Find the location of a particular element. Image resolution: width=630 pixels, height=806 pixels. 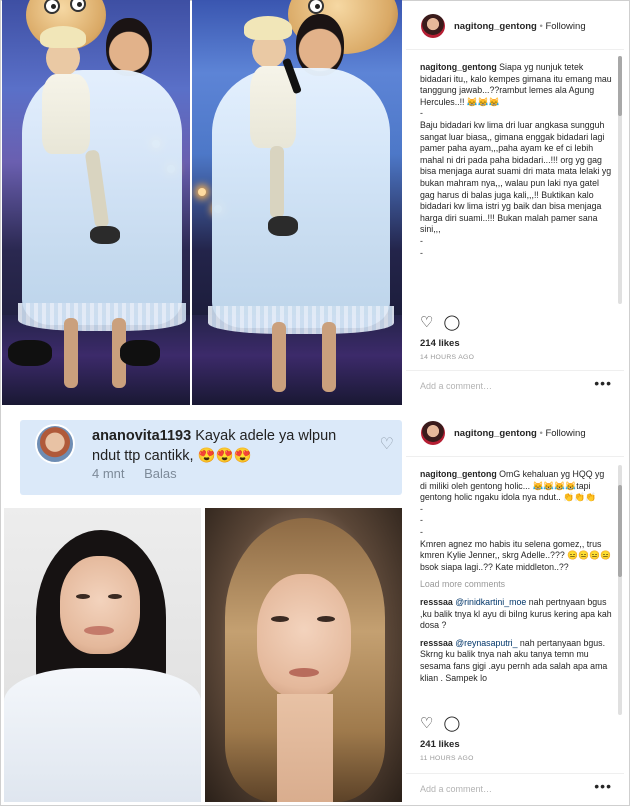

child-leg is located at coordinates (277, 182).